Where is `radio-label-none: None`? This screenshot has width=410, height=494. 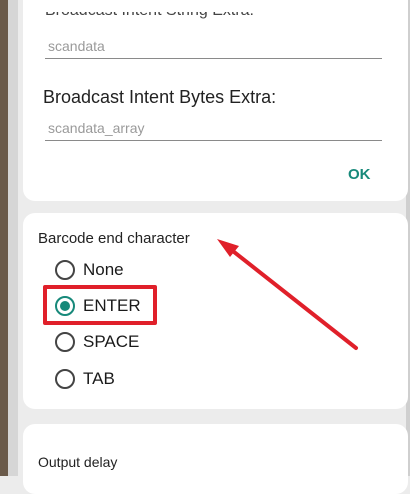
radio-label-none: None is located at coordinates (103, 269).